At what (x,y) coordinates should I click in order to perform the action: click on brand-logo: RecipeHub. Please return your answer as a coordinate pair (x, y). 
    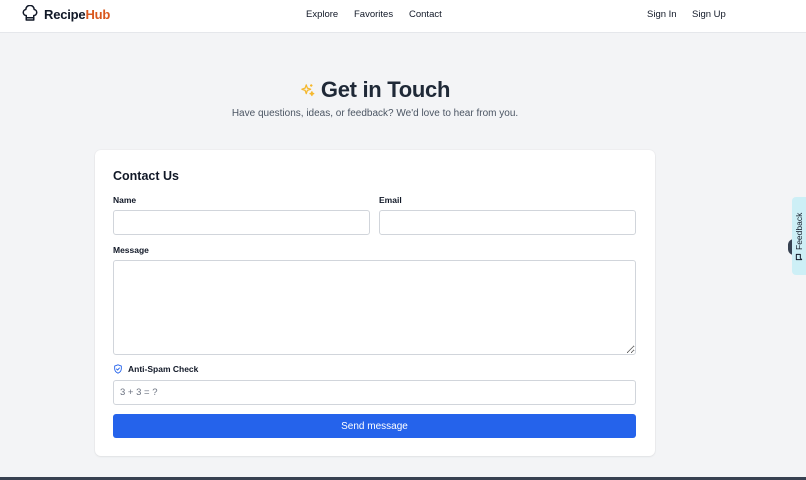
    Looking at the image, I should click on (65, 14).